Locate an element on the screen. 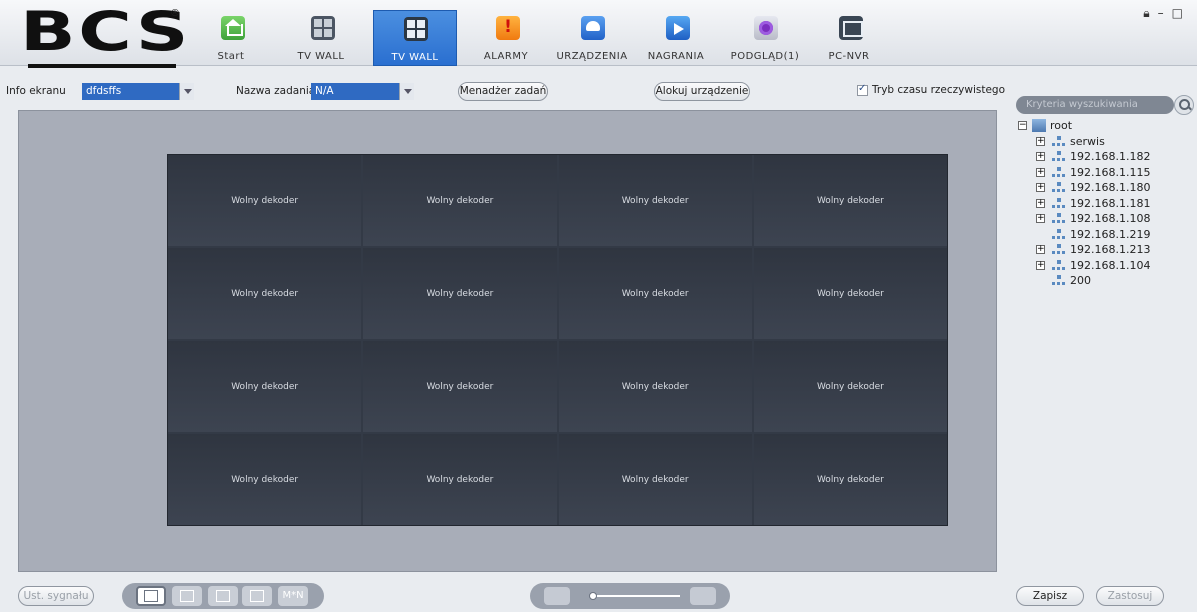 This screenshot has height=612, width=1197. layout-2x2-icon is located at coordinates (187, 596).